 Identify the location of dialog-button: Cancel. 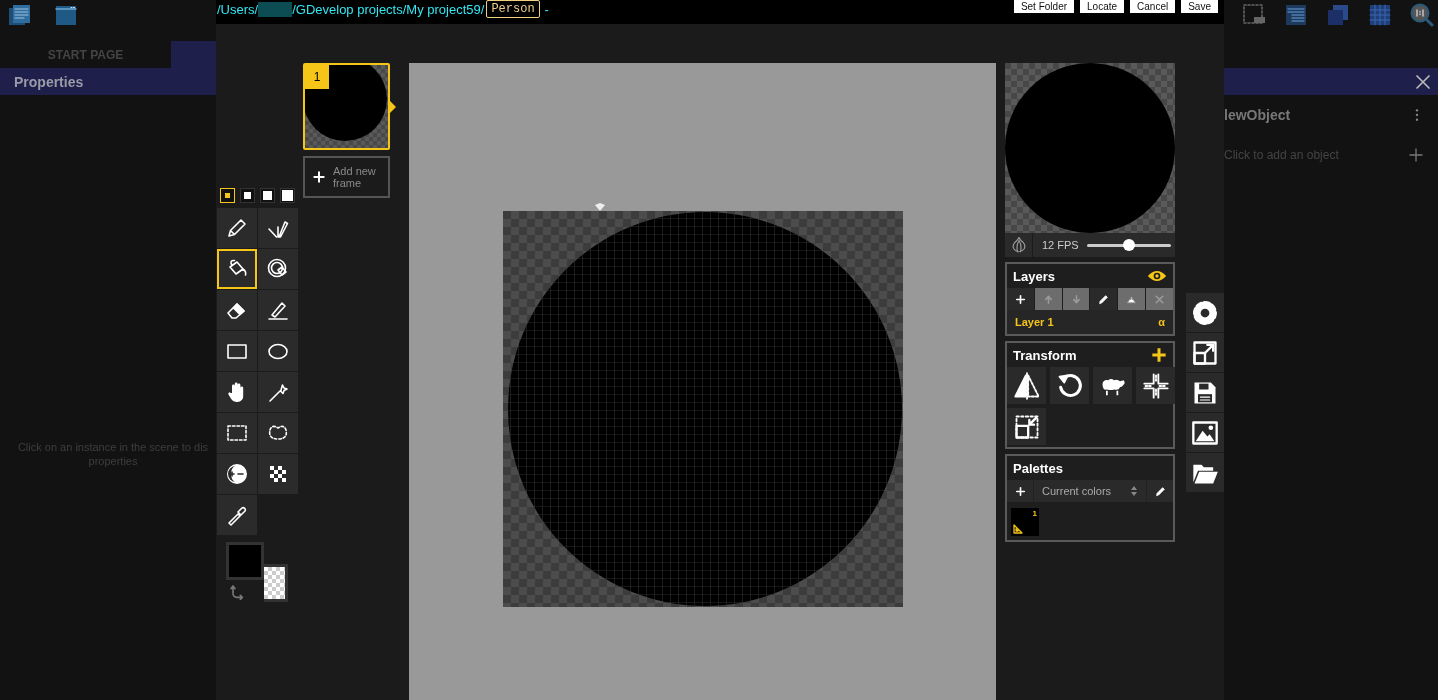
(1153, 6).